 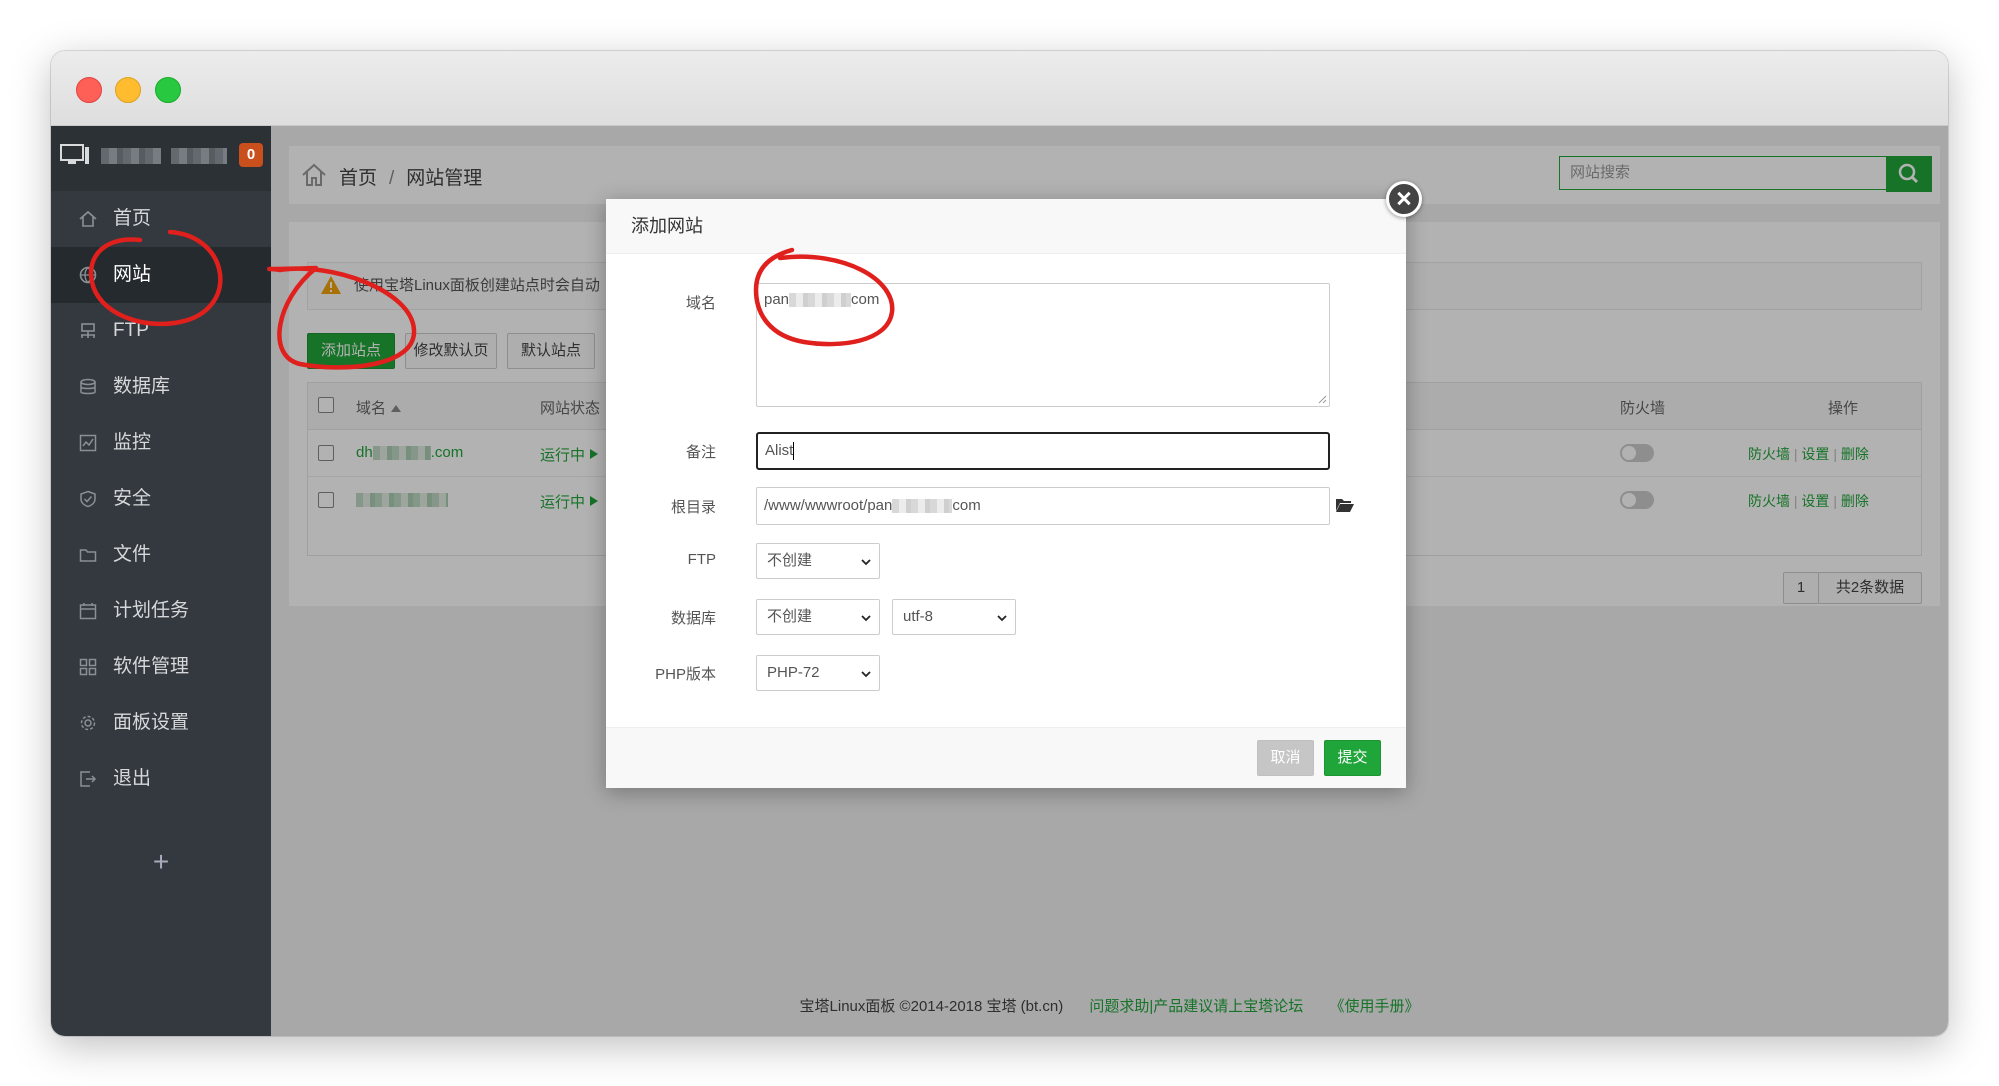 I want to click on redacted-domain, so click(x=820, y=300).